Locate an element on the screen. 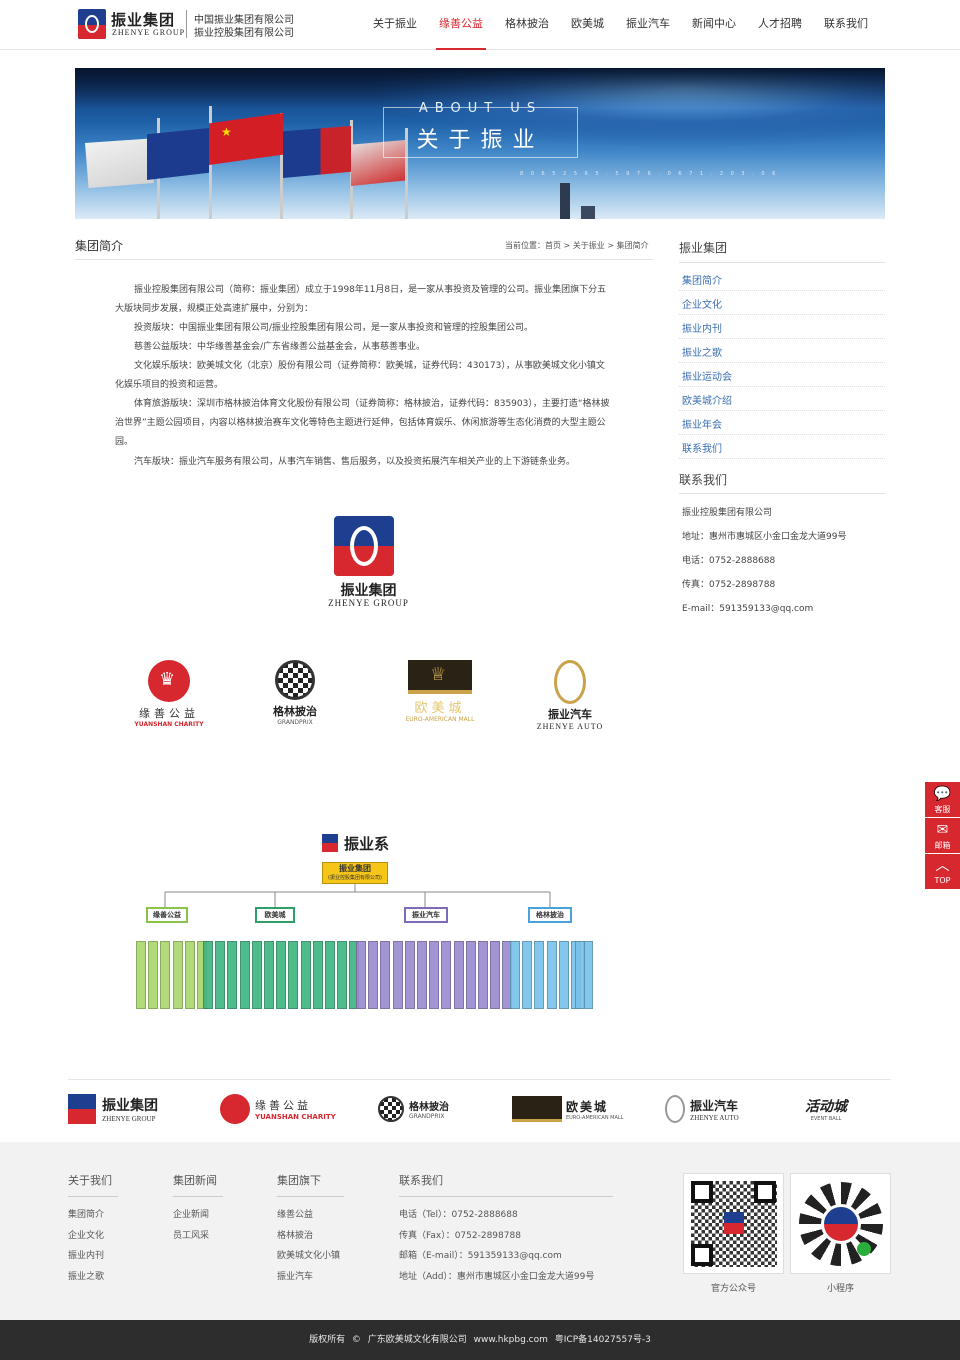 This screenshot has width=960, height=1360. company-name-2: 振业控股集团有限公司 is located at coordinates (244, 33).